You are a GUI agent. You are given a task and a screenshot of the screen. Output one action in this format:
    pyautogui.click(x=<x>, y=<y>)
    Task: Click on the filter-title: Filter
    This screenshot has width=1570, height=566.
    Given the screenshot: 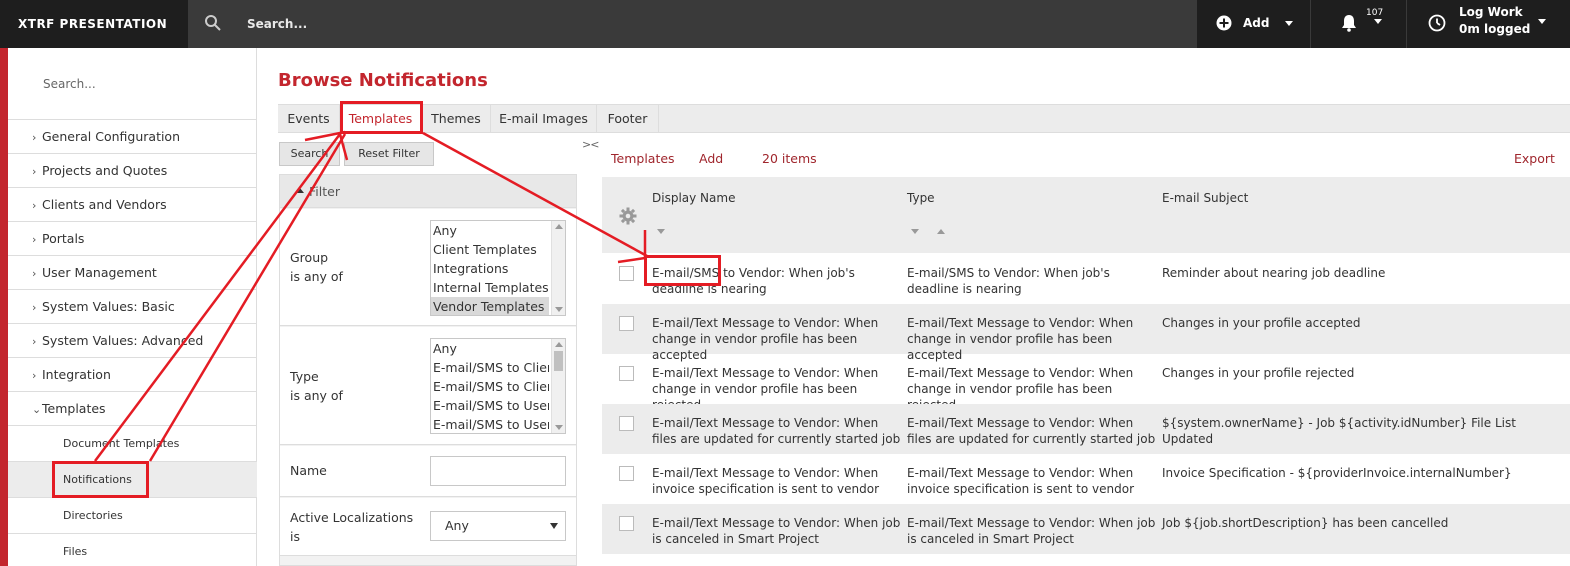 What is the action you would take?
    pyautogui.click(x=324, y=191)
    